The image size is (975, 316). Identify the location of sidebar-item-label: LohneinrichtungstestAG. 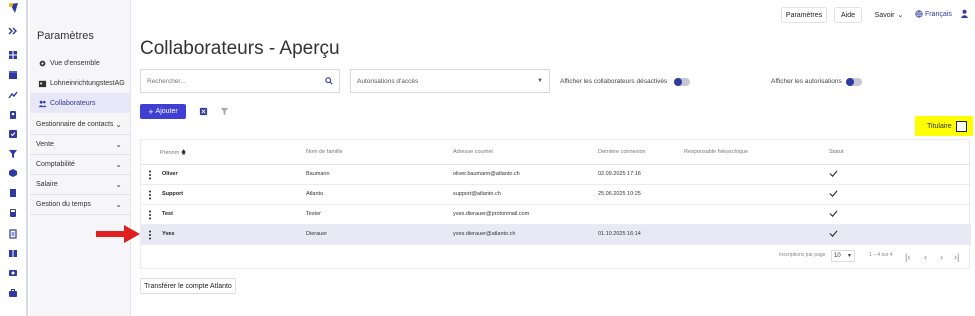
(87, 83).